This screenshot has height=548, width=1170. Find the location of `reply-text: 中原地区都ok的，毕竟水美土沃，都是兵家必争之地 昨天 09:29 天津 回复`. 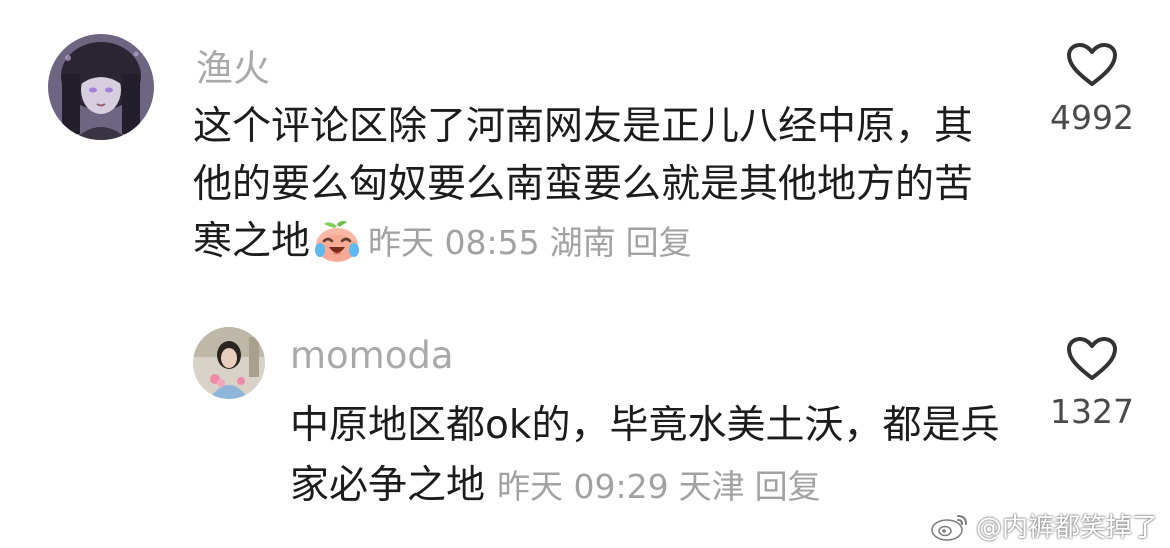

reply-text: 中原地区都ok的，毕竟水美土沃，都是兵家必争之地 昨天 09:29 天津 回复 is located at coordinates (650, 456).